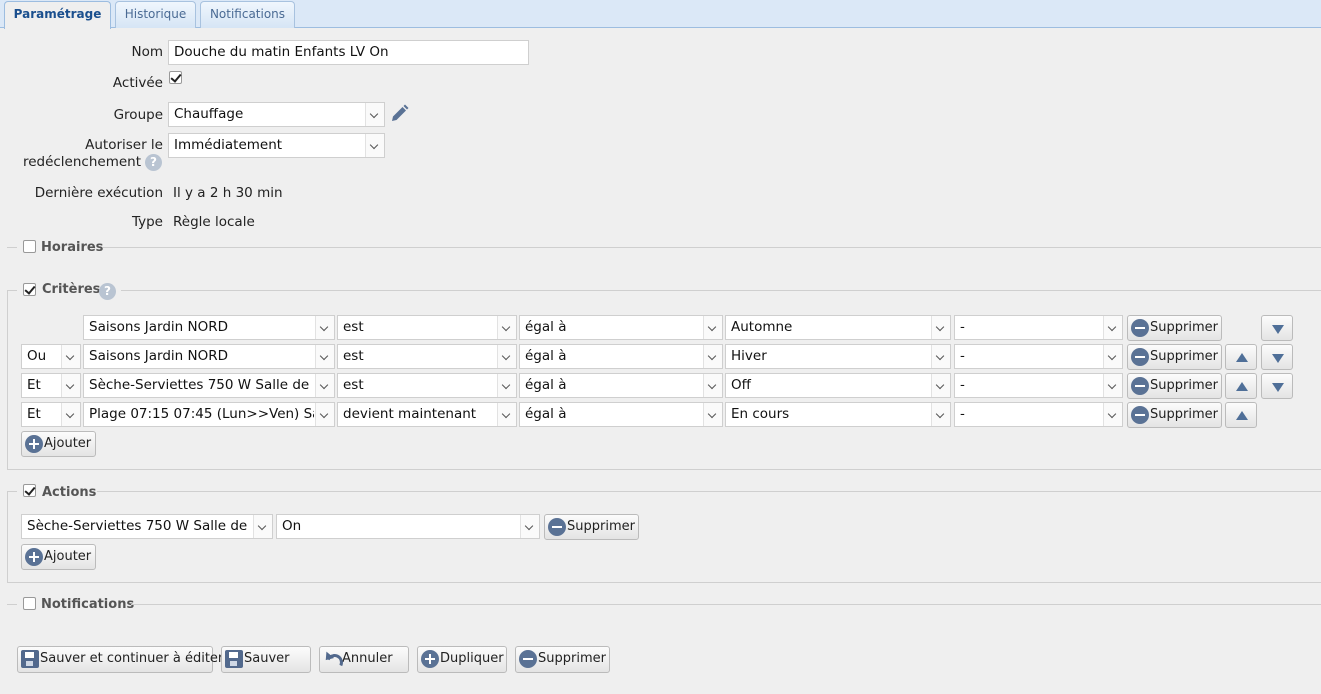 The width and height of the screenshot is (1321, 694). Describe the element at coordinates (292, 526) in the screenshot. I see `action-value-text: On` at that location.